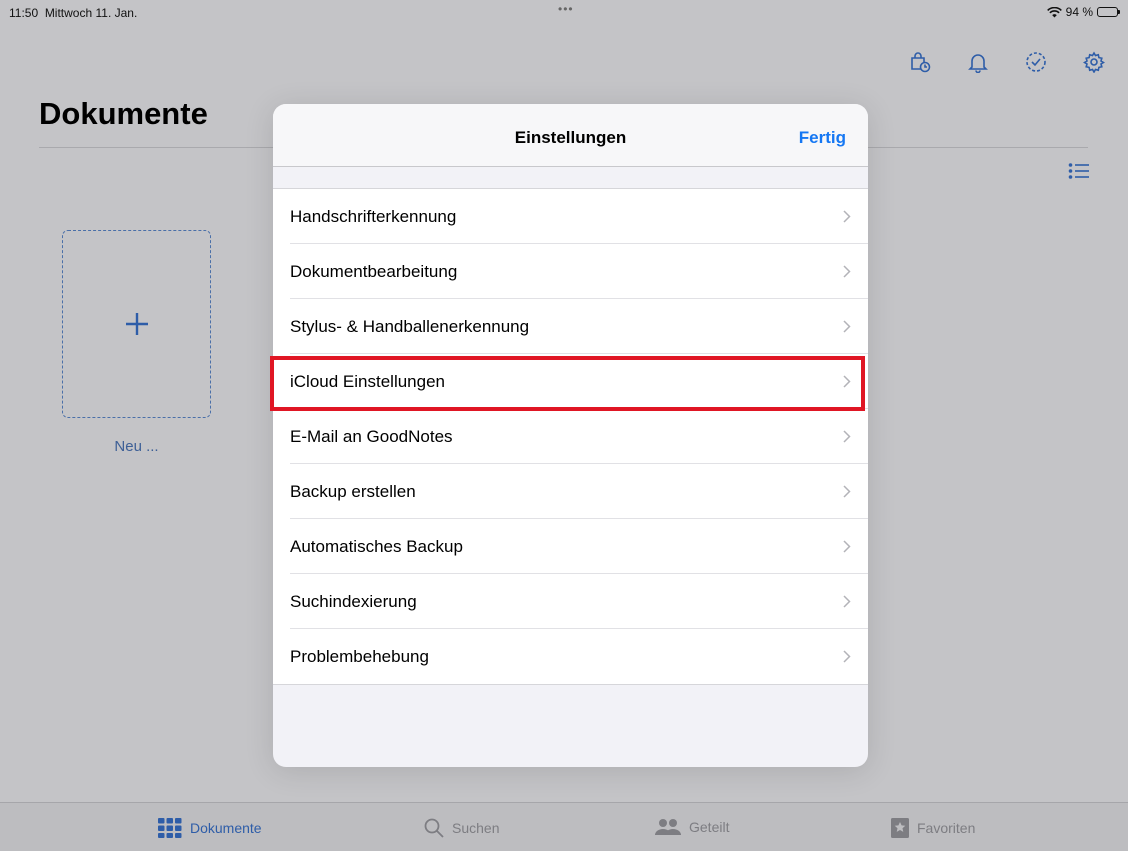  I want to click on settings-item-label: Stylus- & Handballenerkennung, so click(410, 326).